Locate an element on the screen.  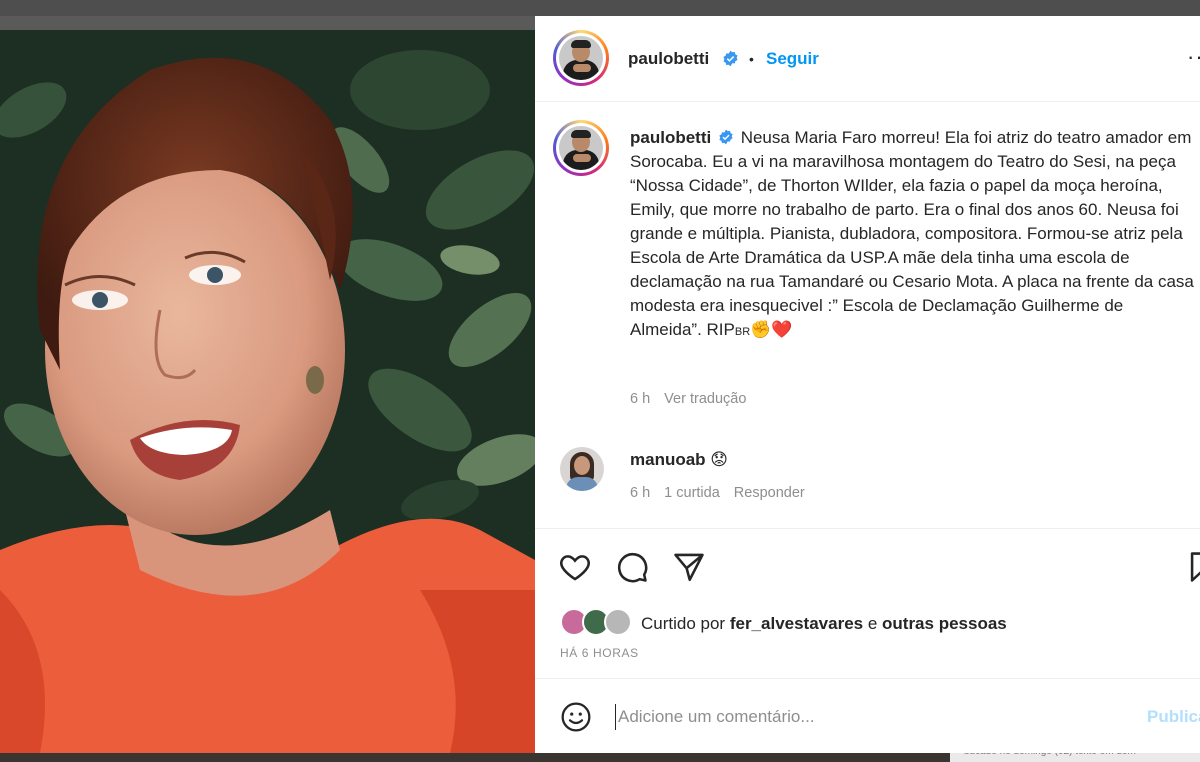
author-username: paulobetti is located at coordinates (668, 59).